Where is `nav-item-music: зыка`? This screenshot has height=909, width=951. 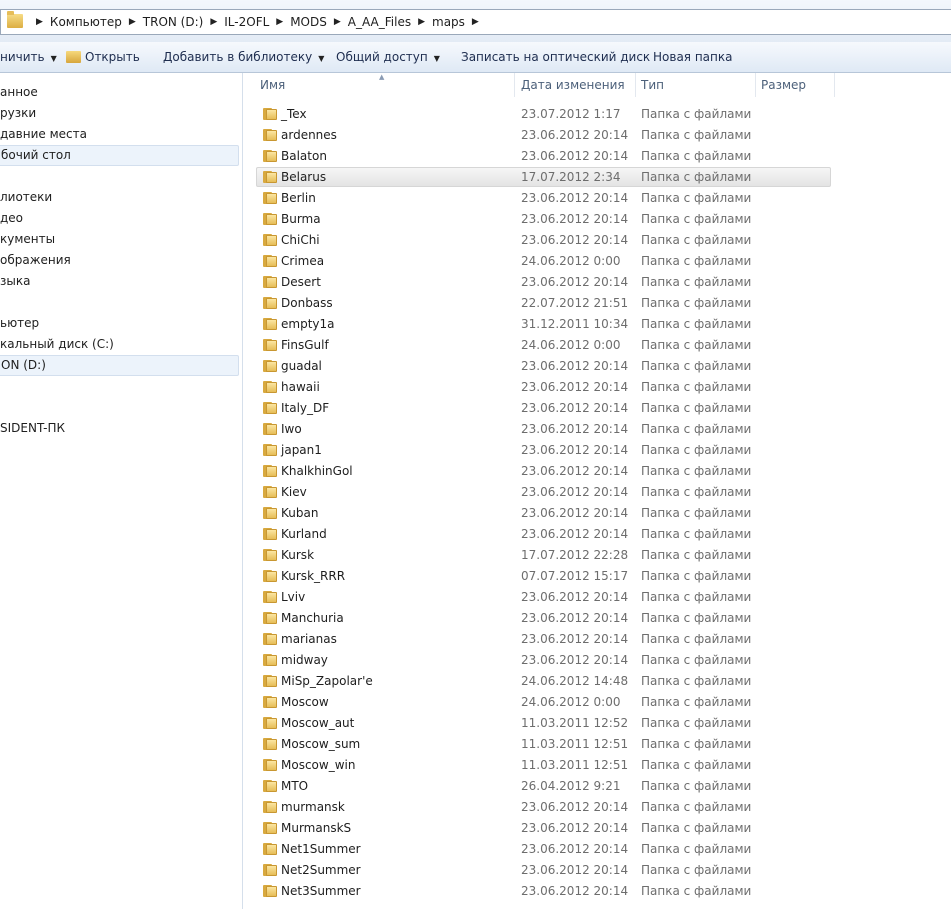 nav-item-music: зыка is located at coordinates (15, 281).